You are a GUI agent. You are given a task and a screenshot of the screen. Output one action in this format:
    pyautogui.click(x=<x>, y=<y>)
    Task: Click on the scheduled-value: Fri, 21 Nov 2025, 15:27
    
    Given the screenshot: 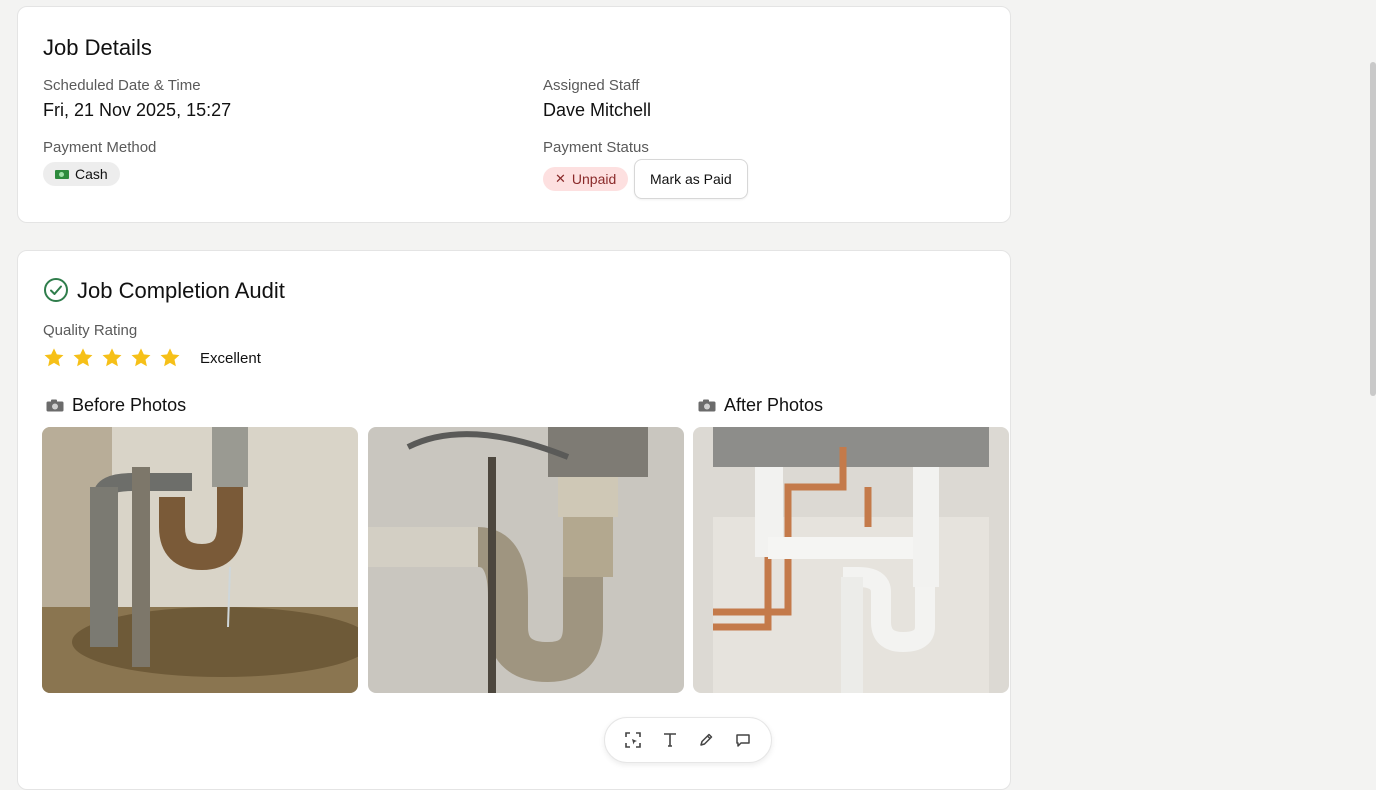 What is the action you would take?
    pyautogui.click(x=137, y=110)
    